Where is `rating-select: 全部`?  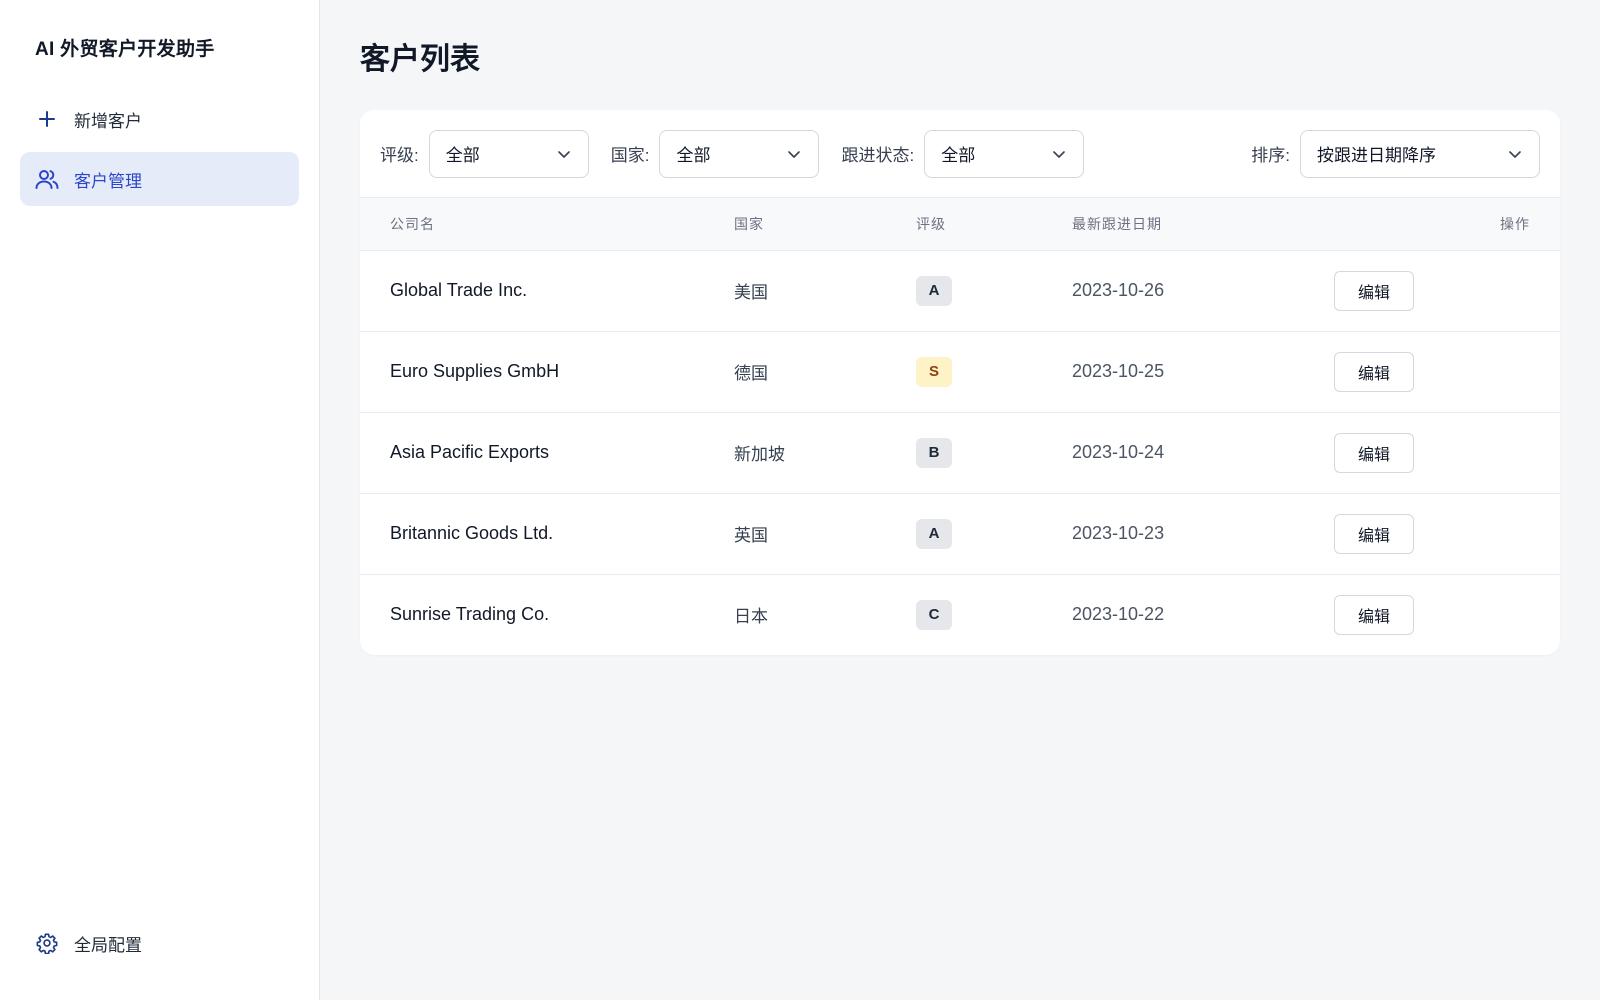
rating-select: 全部 is located at coordinates (508, 153).